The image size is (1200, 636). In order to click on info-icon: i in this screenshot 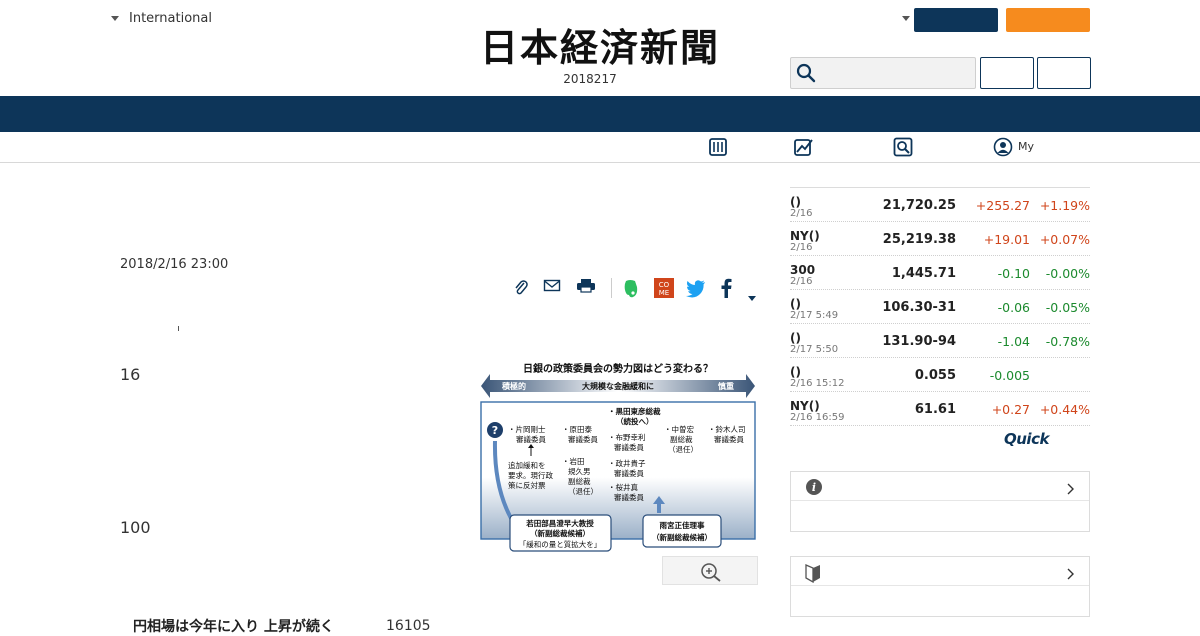, I will do `click(814, 489)`.